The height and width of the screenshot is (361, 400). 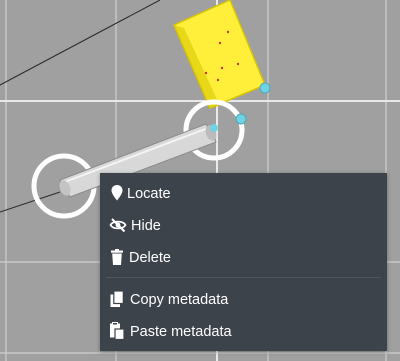 I want to click on paste-icon, so click(x=117, y=331).